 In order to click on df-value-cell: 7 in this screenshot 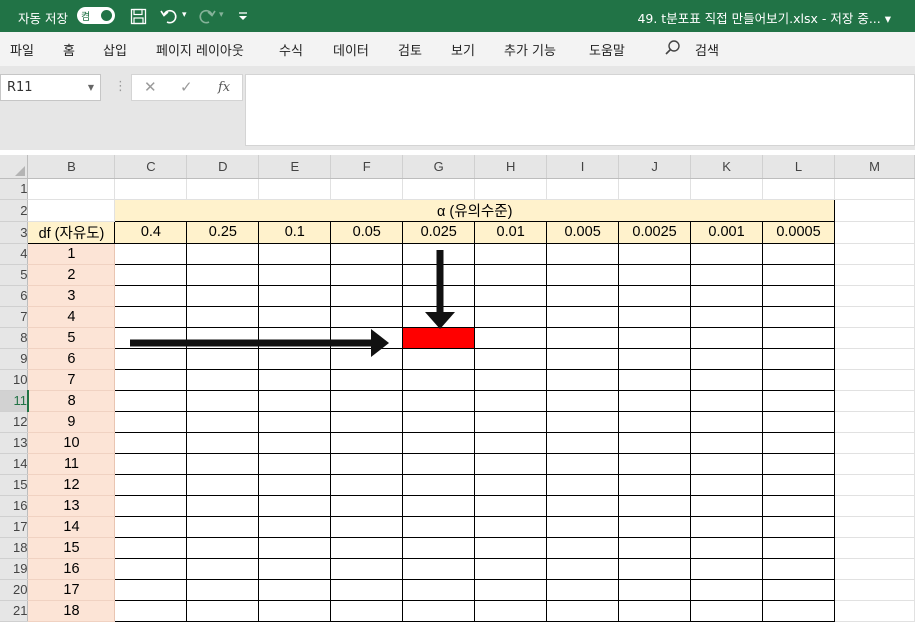, I will do `click(71, 380)`.